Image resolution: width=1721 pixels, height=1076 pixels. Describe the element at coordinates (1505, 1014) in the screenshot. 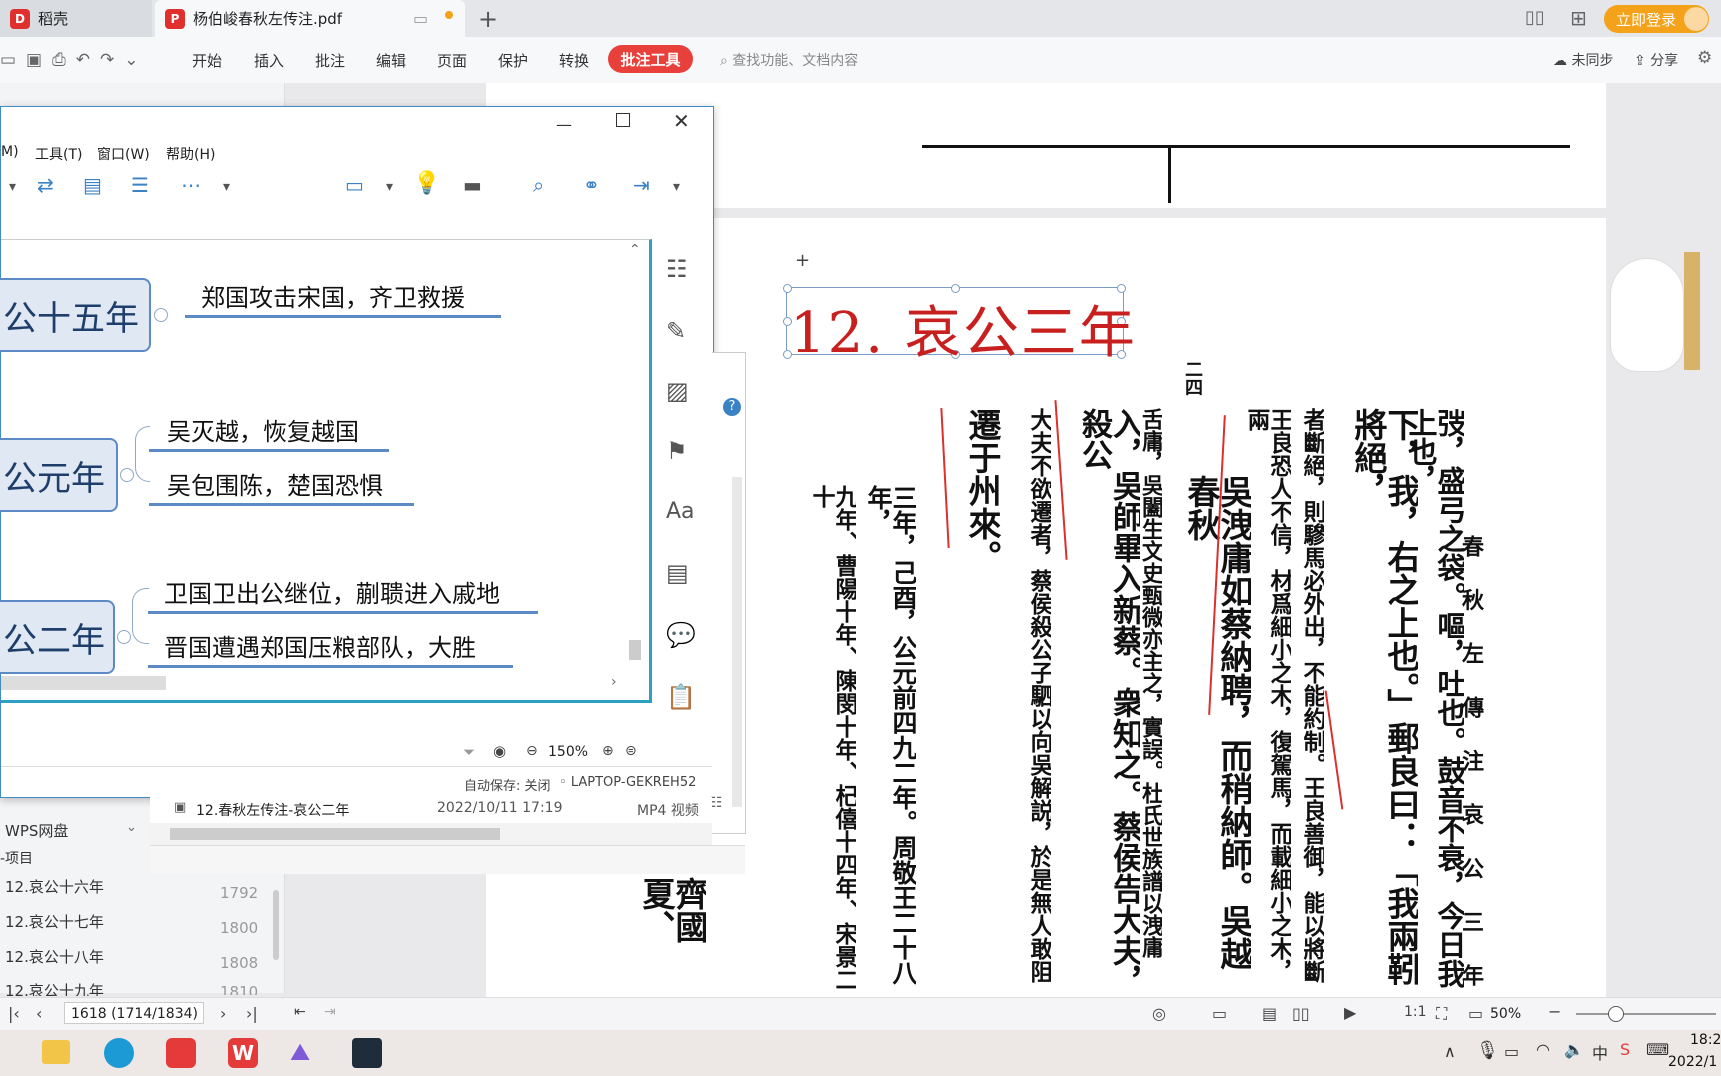

I see `zoom-level: 50%` at that location.